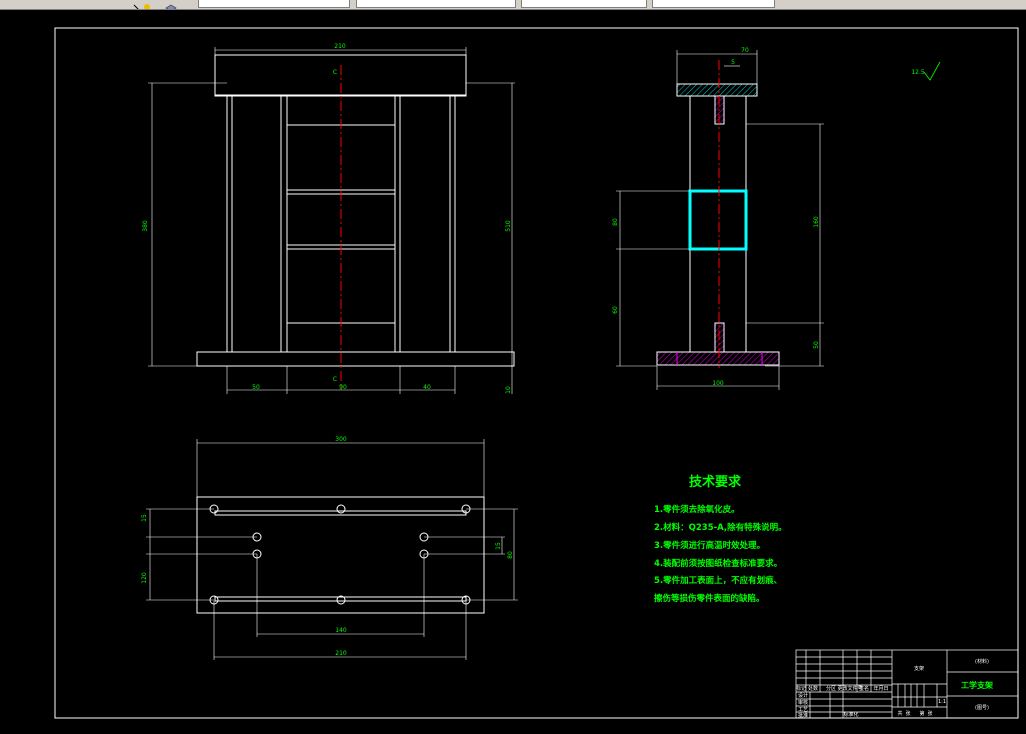 The image size is (1026, 734). What do you see at coordinates (498, 546) in the screenshot?
I see `dim-top-right-small: 15` at bounding box center [498, 546].